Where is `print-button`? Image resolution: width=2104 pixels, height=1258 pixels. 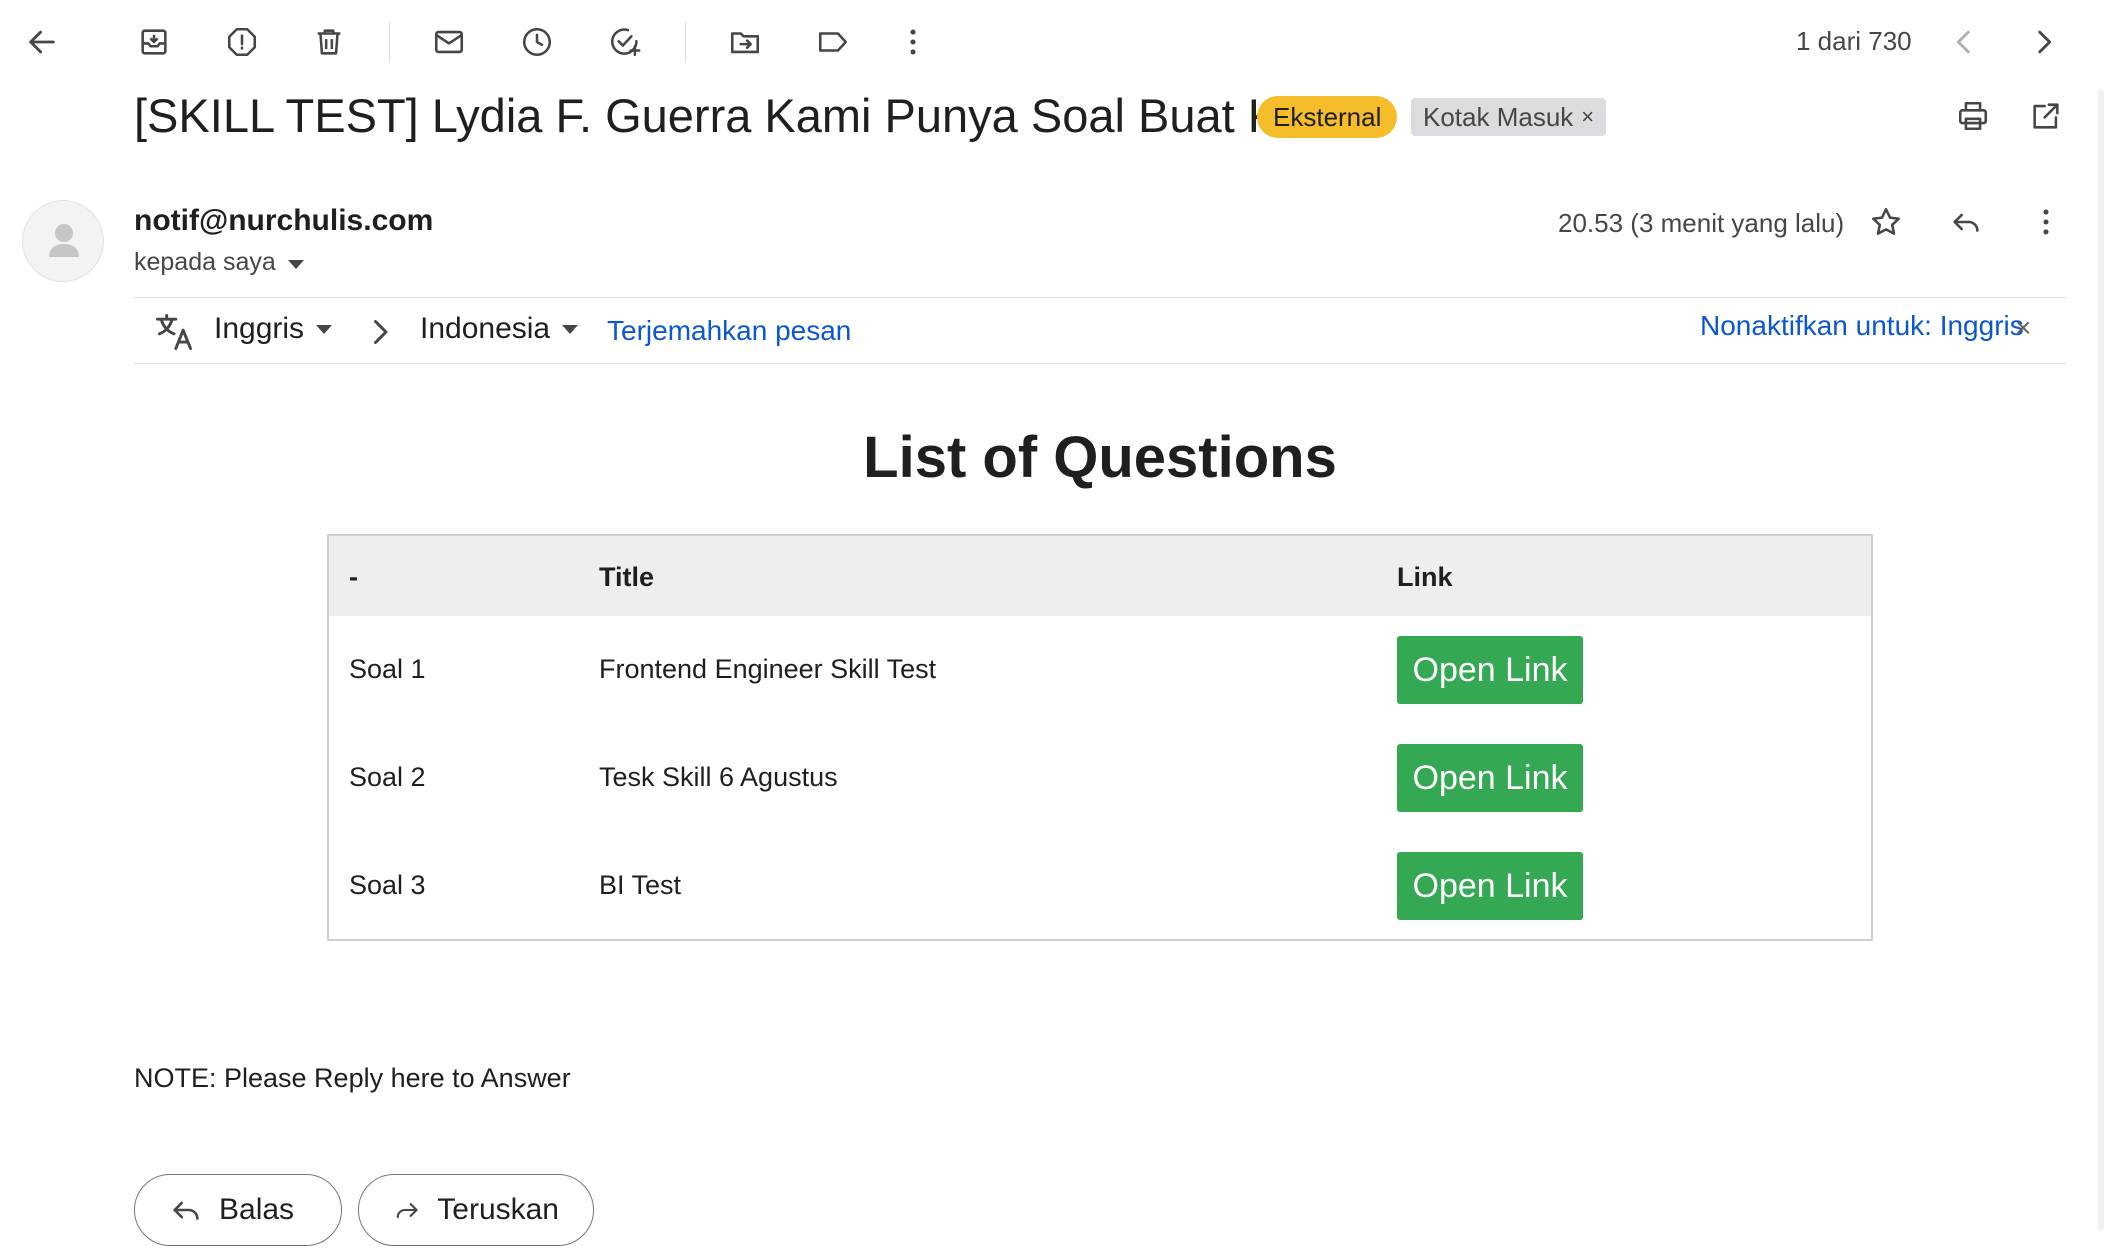 print-button is located at coordinates (1973, 116).